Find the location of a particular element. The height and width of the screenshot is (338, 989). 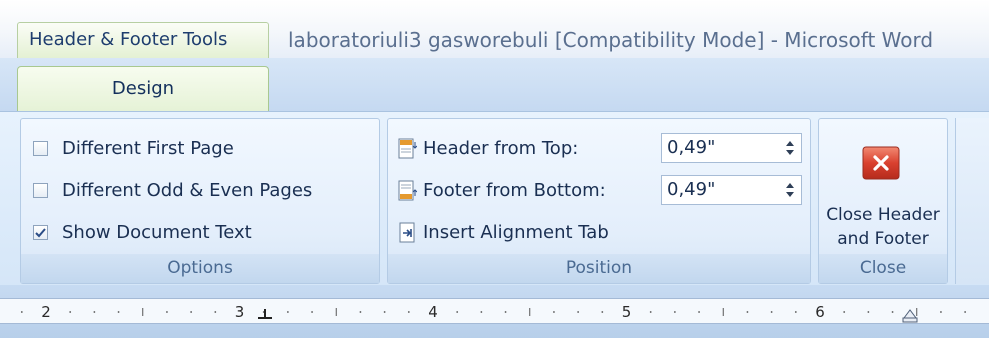

ruler-ticks: 2 3 4 5 6 is located at coordinates (493, 313).